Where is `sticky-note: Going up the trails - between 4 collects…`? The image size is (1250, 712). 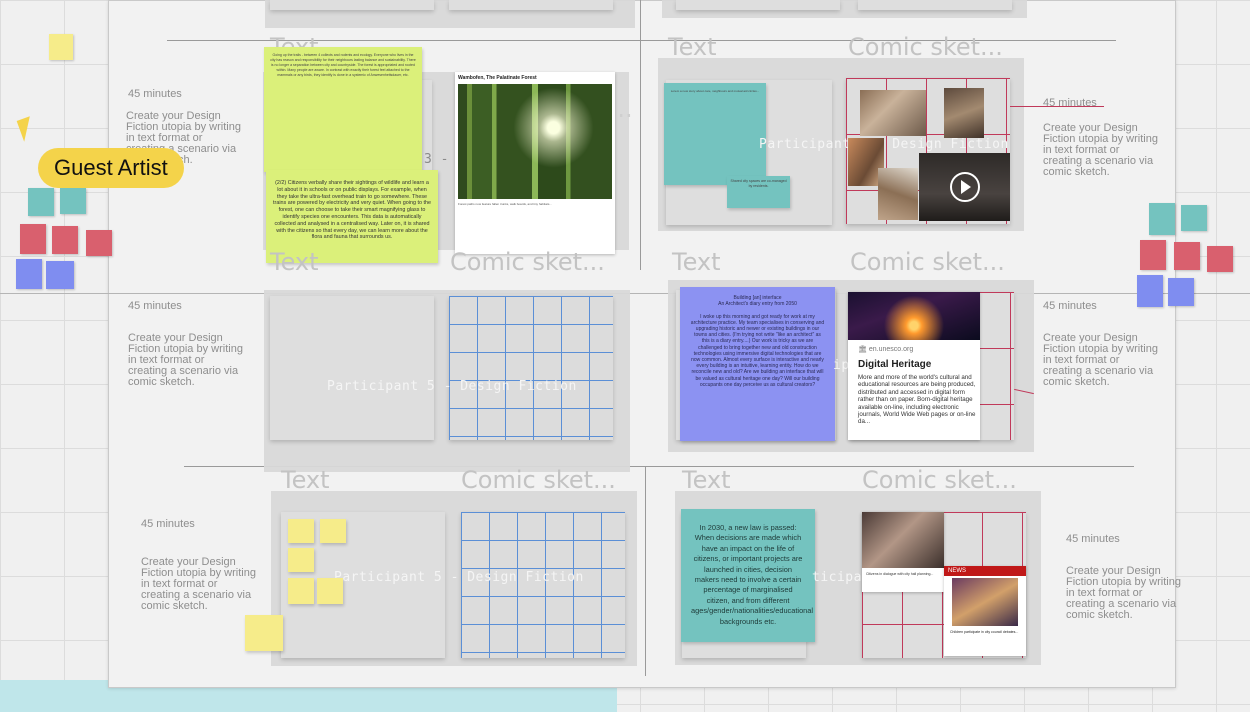
sticky-note: Going up the trails - between 4 collects… is located at coordinates (343, 109).